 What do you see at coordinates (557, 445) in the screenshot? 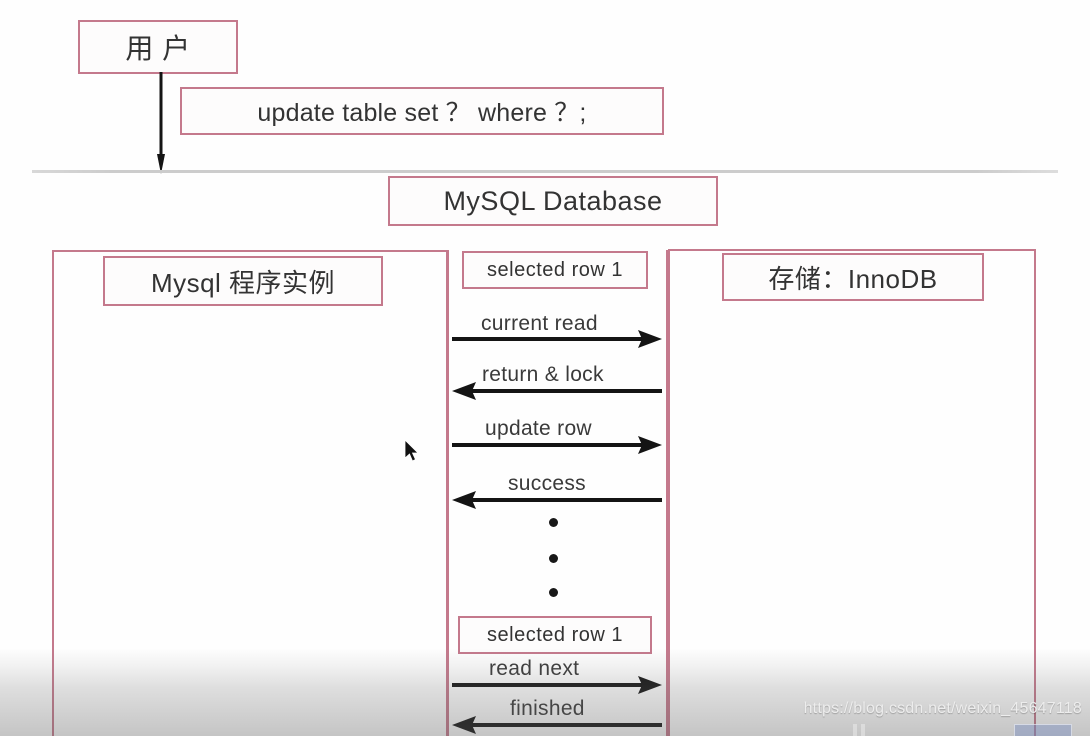
I see `arrow-update-row` at bounding box center [557, 445].